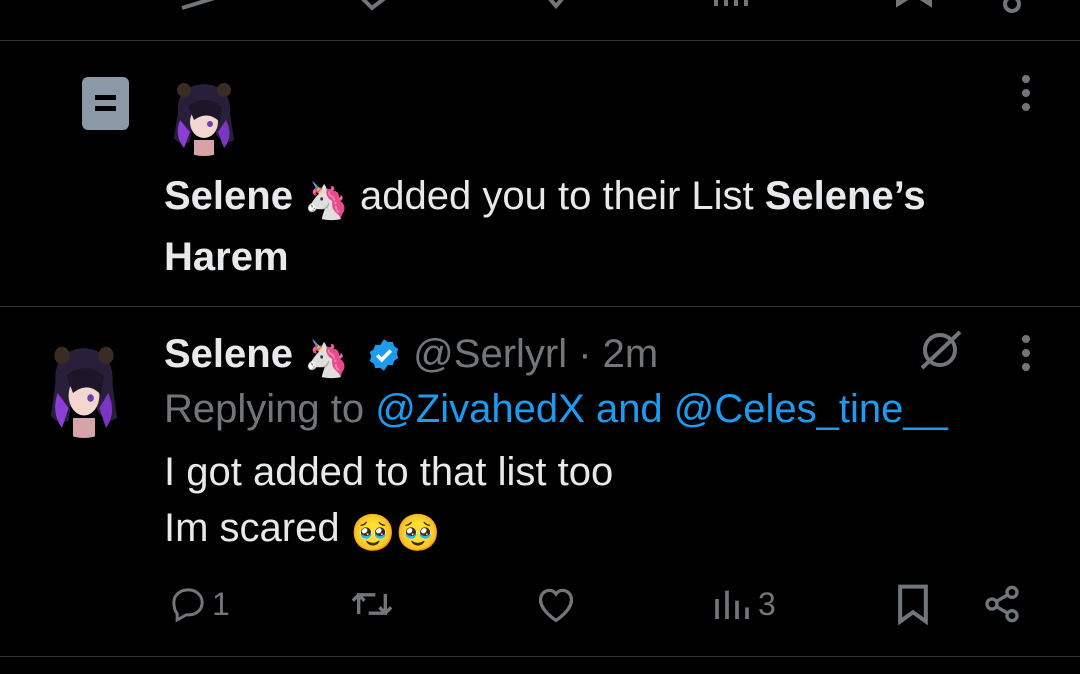  I want to click on verified-badge-icon, so click(384, 355).